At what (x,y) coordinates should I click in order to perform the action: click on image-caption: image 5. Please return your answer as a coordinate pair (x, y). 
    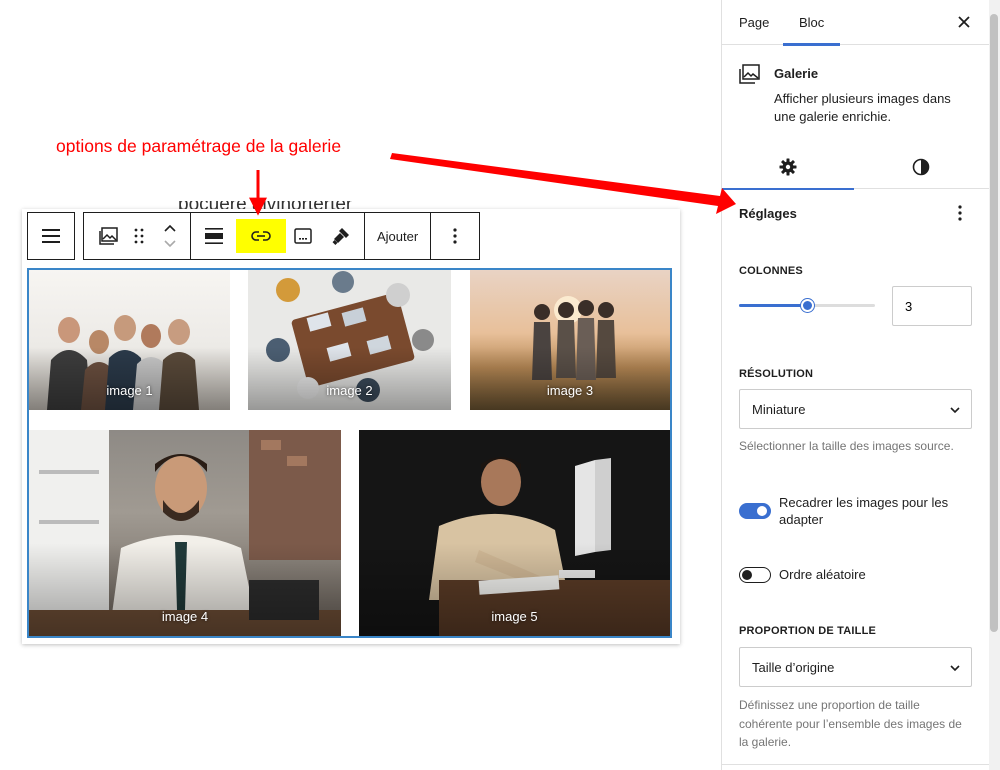
    Looking at the image, I should click on (514, 616).